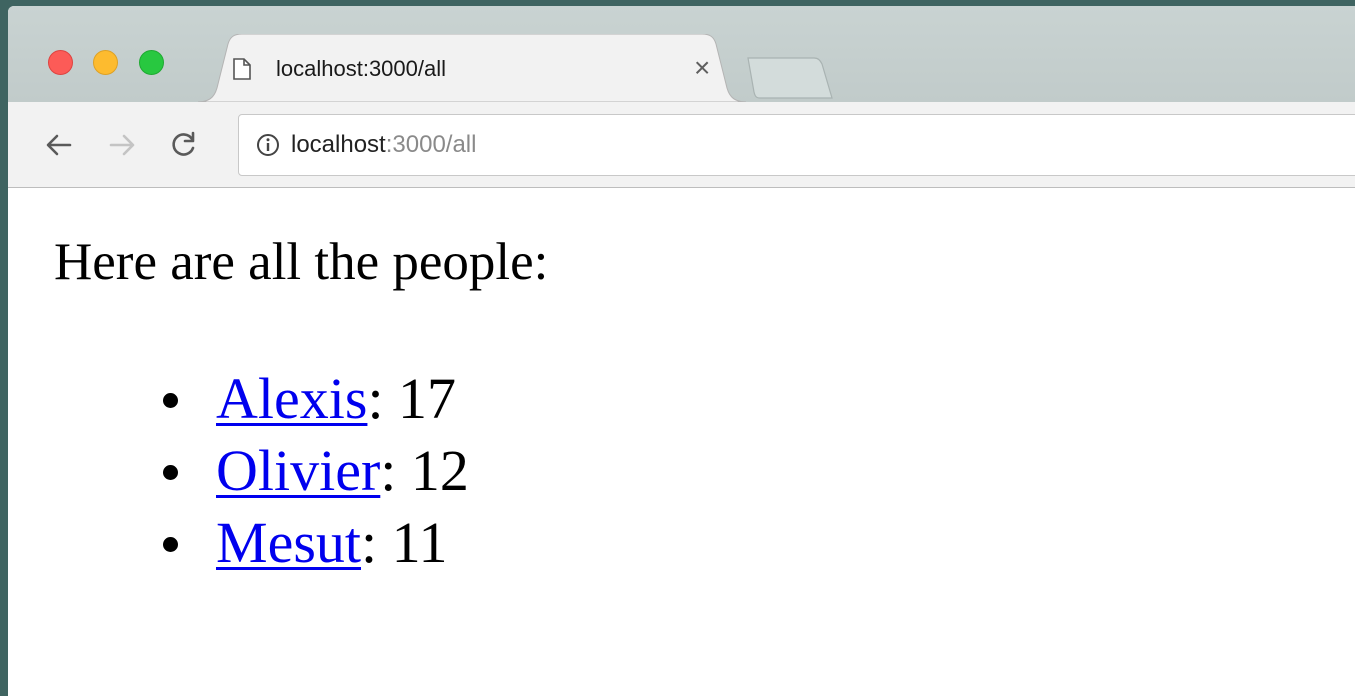 Image resolution: width=1355 pixels, height=696 pixels. I want to click on tab-strip: localhost:3000/all ×, so click(681, 54).